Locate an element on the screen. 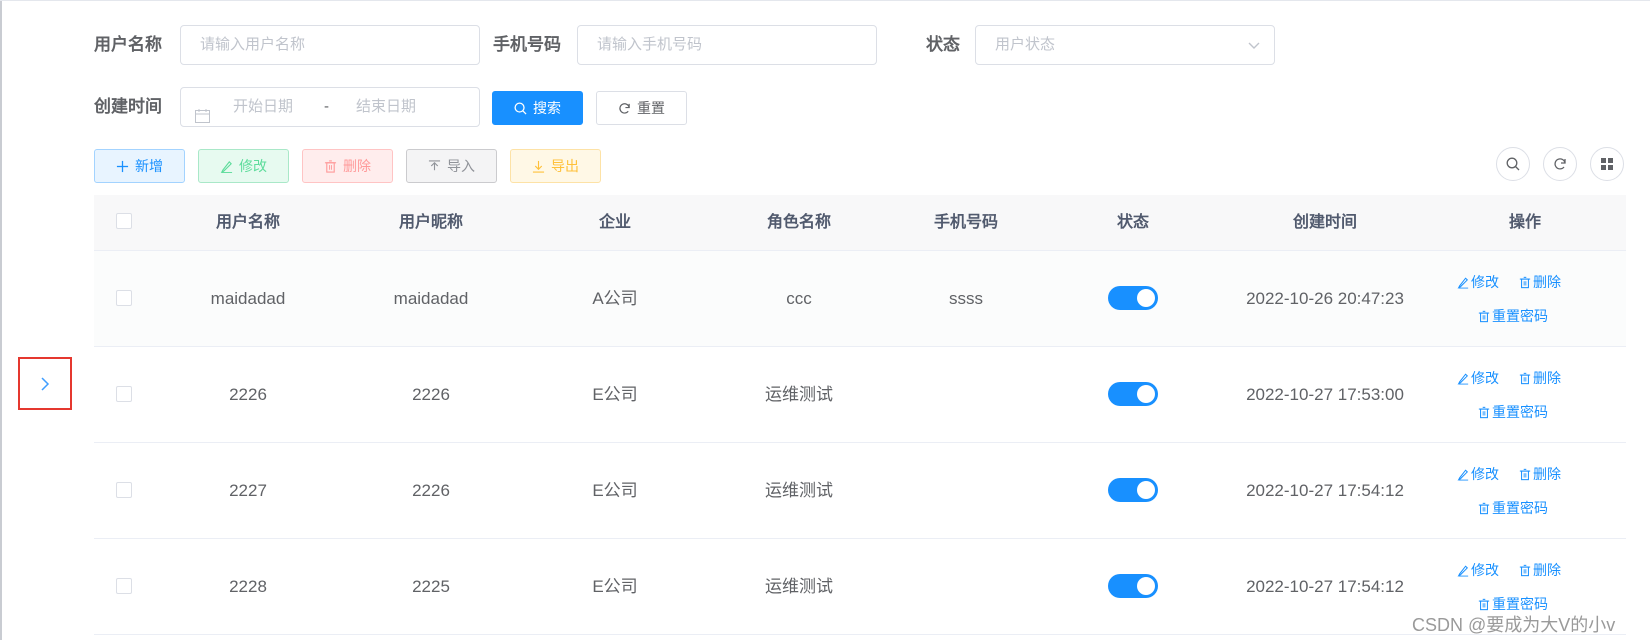  table-header: 用户名称 用户昵称 企业 角色名称 手机号码 状态 创建时间 操作 is located at coordinates (860, 223).